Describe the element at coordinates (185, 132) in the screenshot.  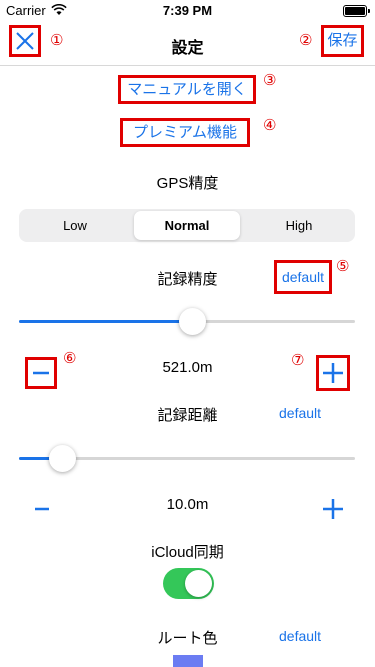
I see `premium-features-link: プレミアム機能` at that location.